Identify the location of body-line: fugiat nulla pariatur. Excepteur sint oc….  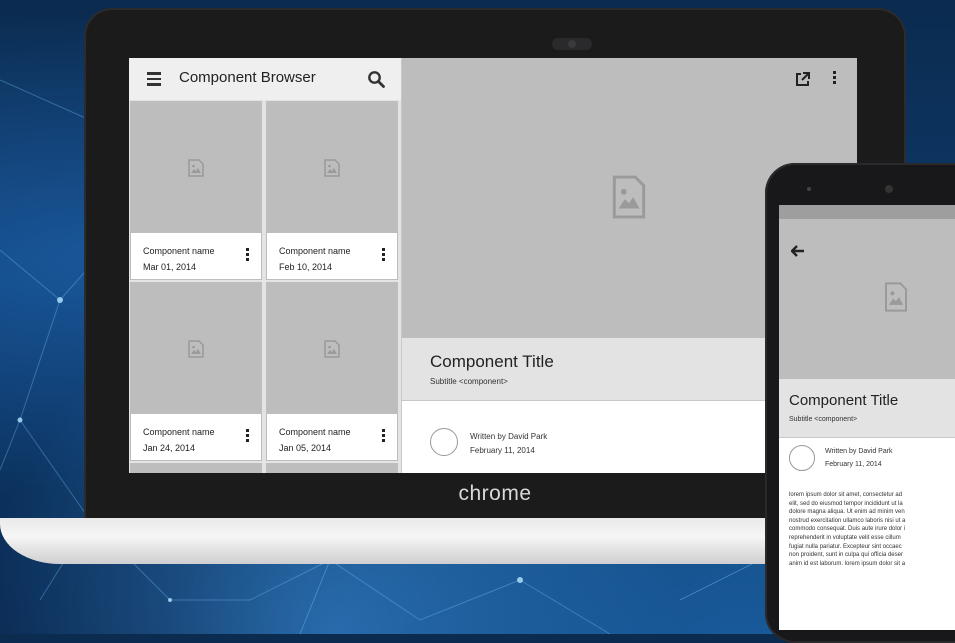
(845, 546).